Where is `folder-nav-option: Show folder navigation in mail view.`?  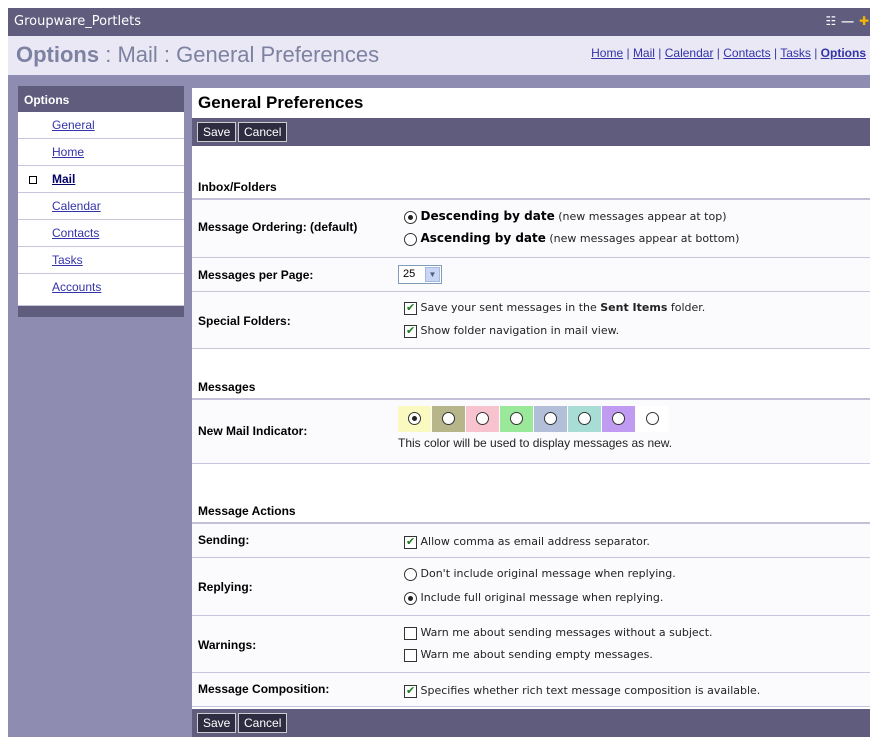
folder-nav-option: Show folder navigation in mail view. is located at coordinates (511, 331).